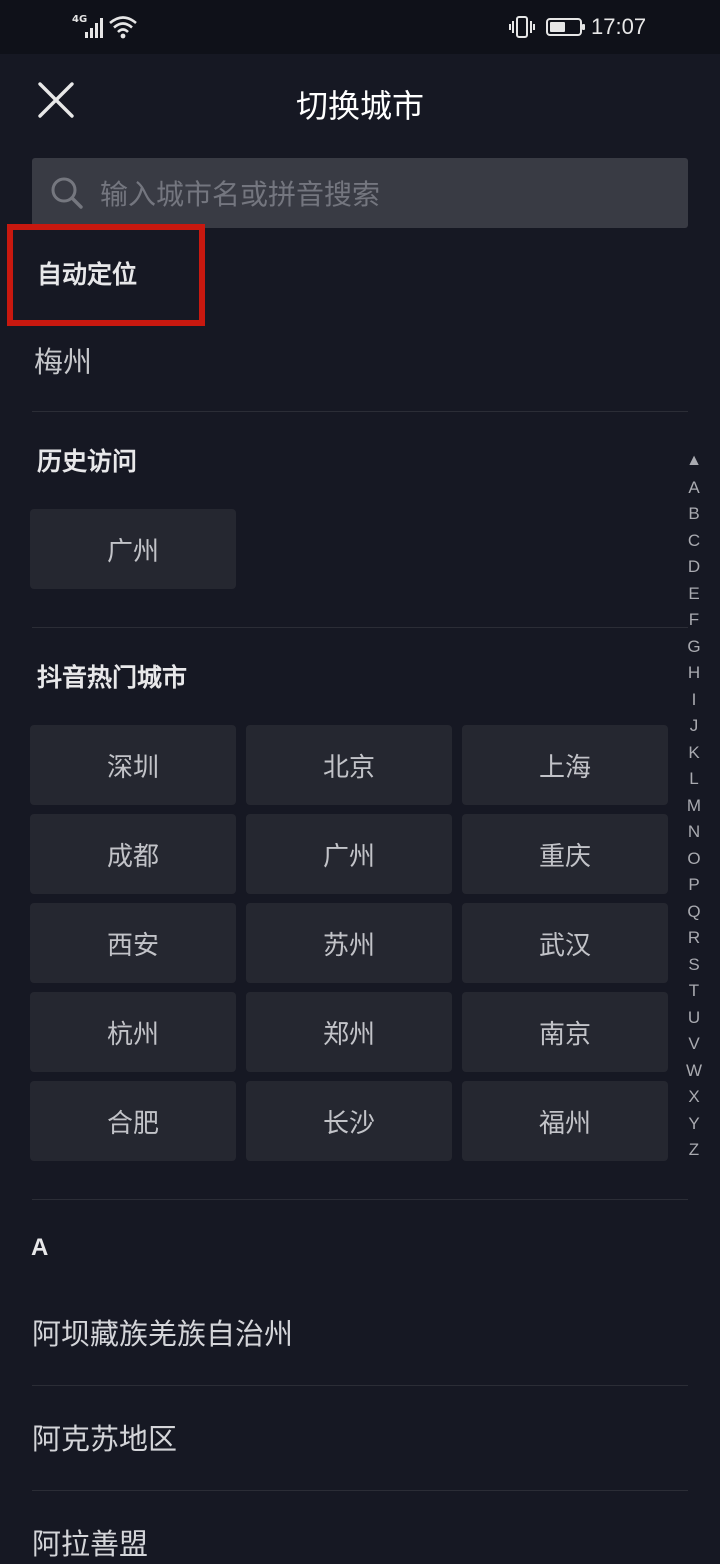 The height and width of the screenshot is (1564, 720). What do you see at coordinates (694, 1018) in the screenshot?
I see `index-letter: U` at bounding box center [694, 1018].